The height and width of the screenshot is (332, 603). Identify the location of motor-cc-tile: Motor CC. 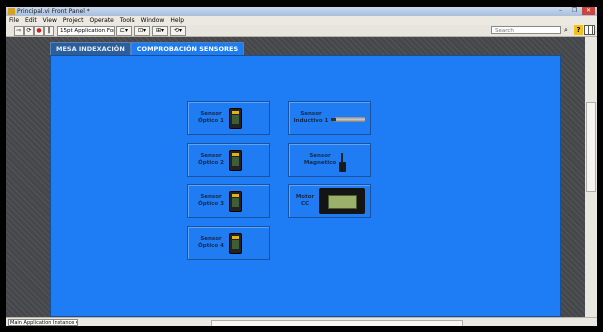
(329, 201).